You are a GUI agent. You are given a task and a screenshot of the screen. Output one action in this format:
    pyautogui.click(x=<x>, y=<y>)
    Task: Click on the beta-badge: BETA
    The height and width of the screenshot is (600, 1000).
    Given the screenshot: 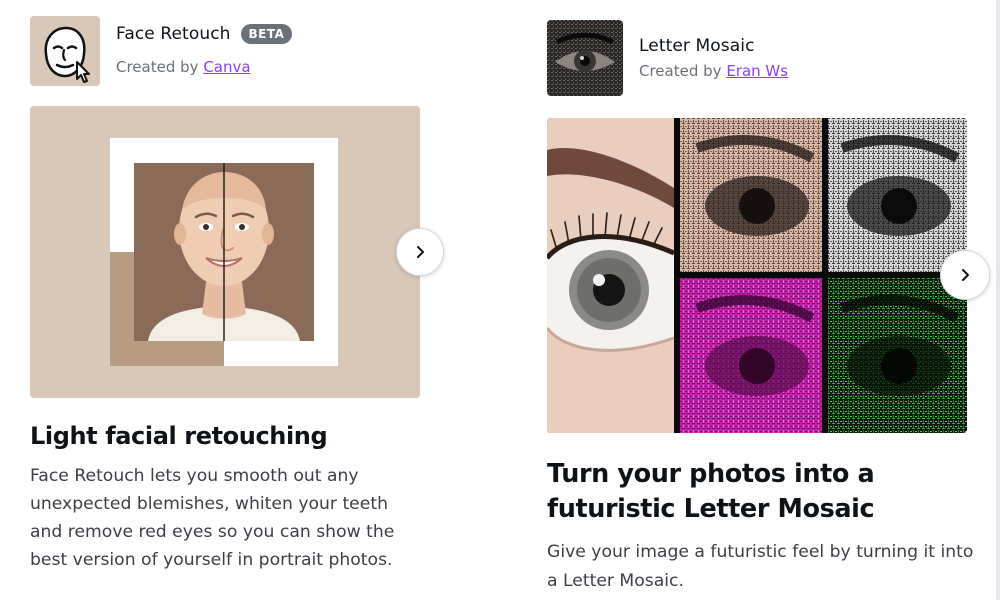 What is the action you would take?
    pyautogui.click(x=266, y=34)
    